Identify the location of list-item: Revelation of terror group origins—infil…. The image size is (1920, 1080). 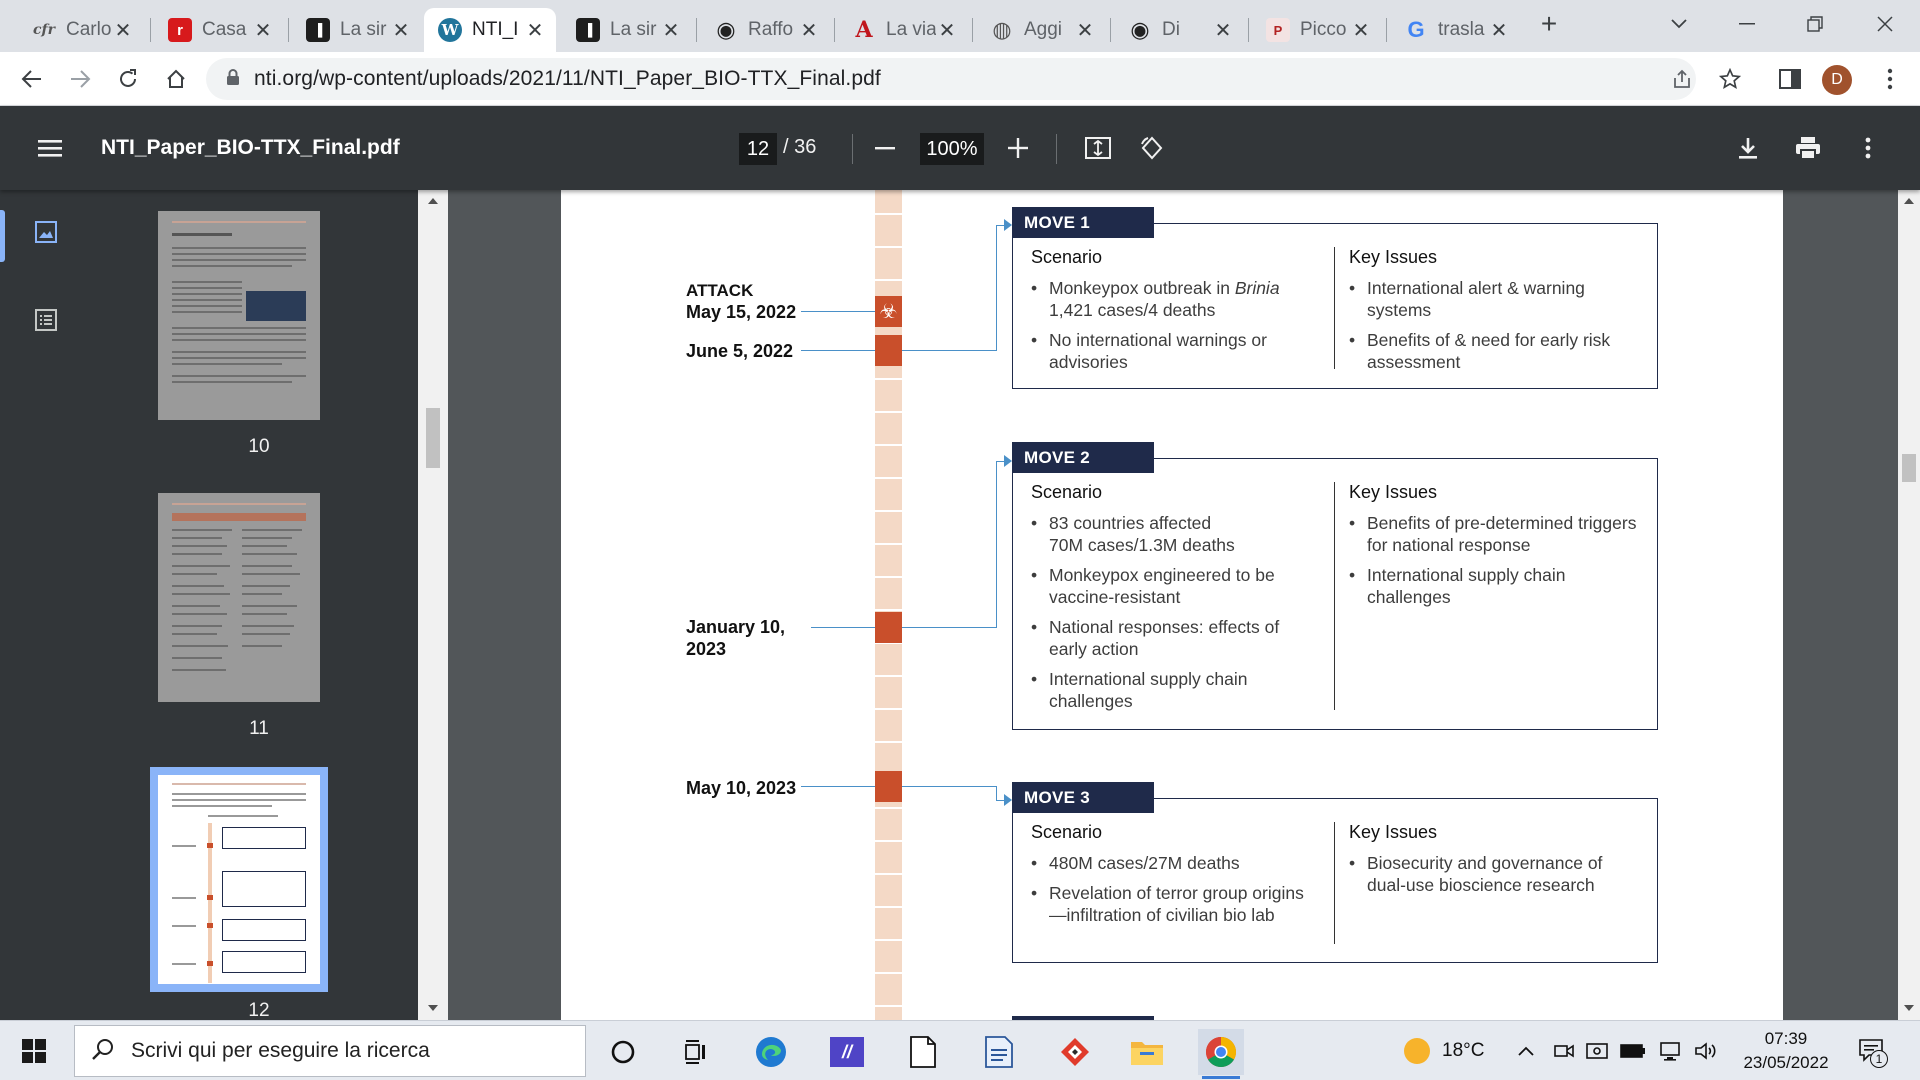
(1176, 904).